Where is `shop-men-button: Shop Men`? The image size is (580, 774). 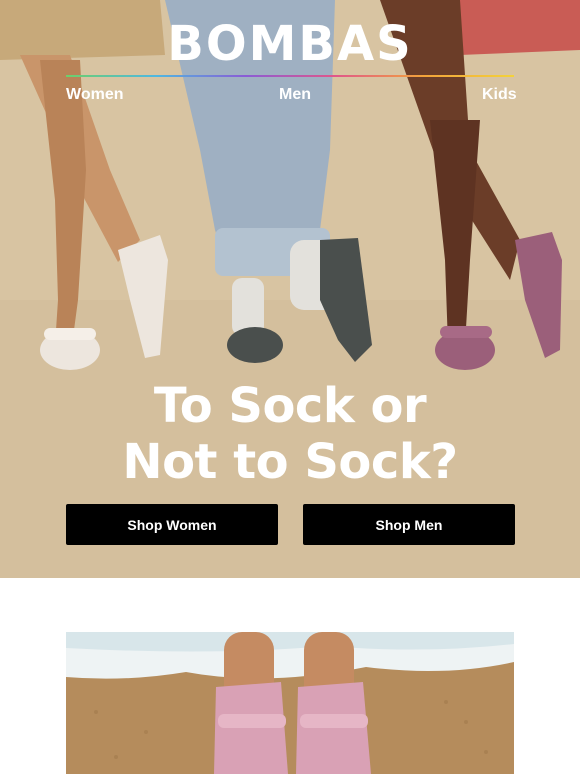 shop-men-button: Shop Men is located at coordinates (409, 524).